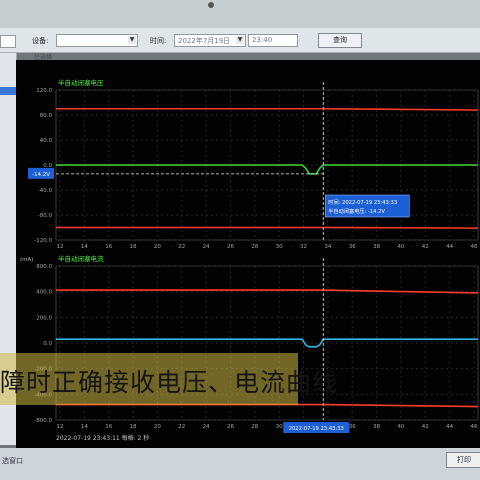 Image resolution: width=480 pixels, height=480 pixels. What do you see at coordinates (41, 175) in the screenshot?
I see `cursor-value-label: -14.2V` at bounding box center [41, 175].